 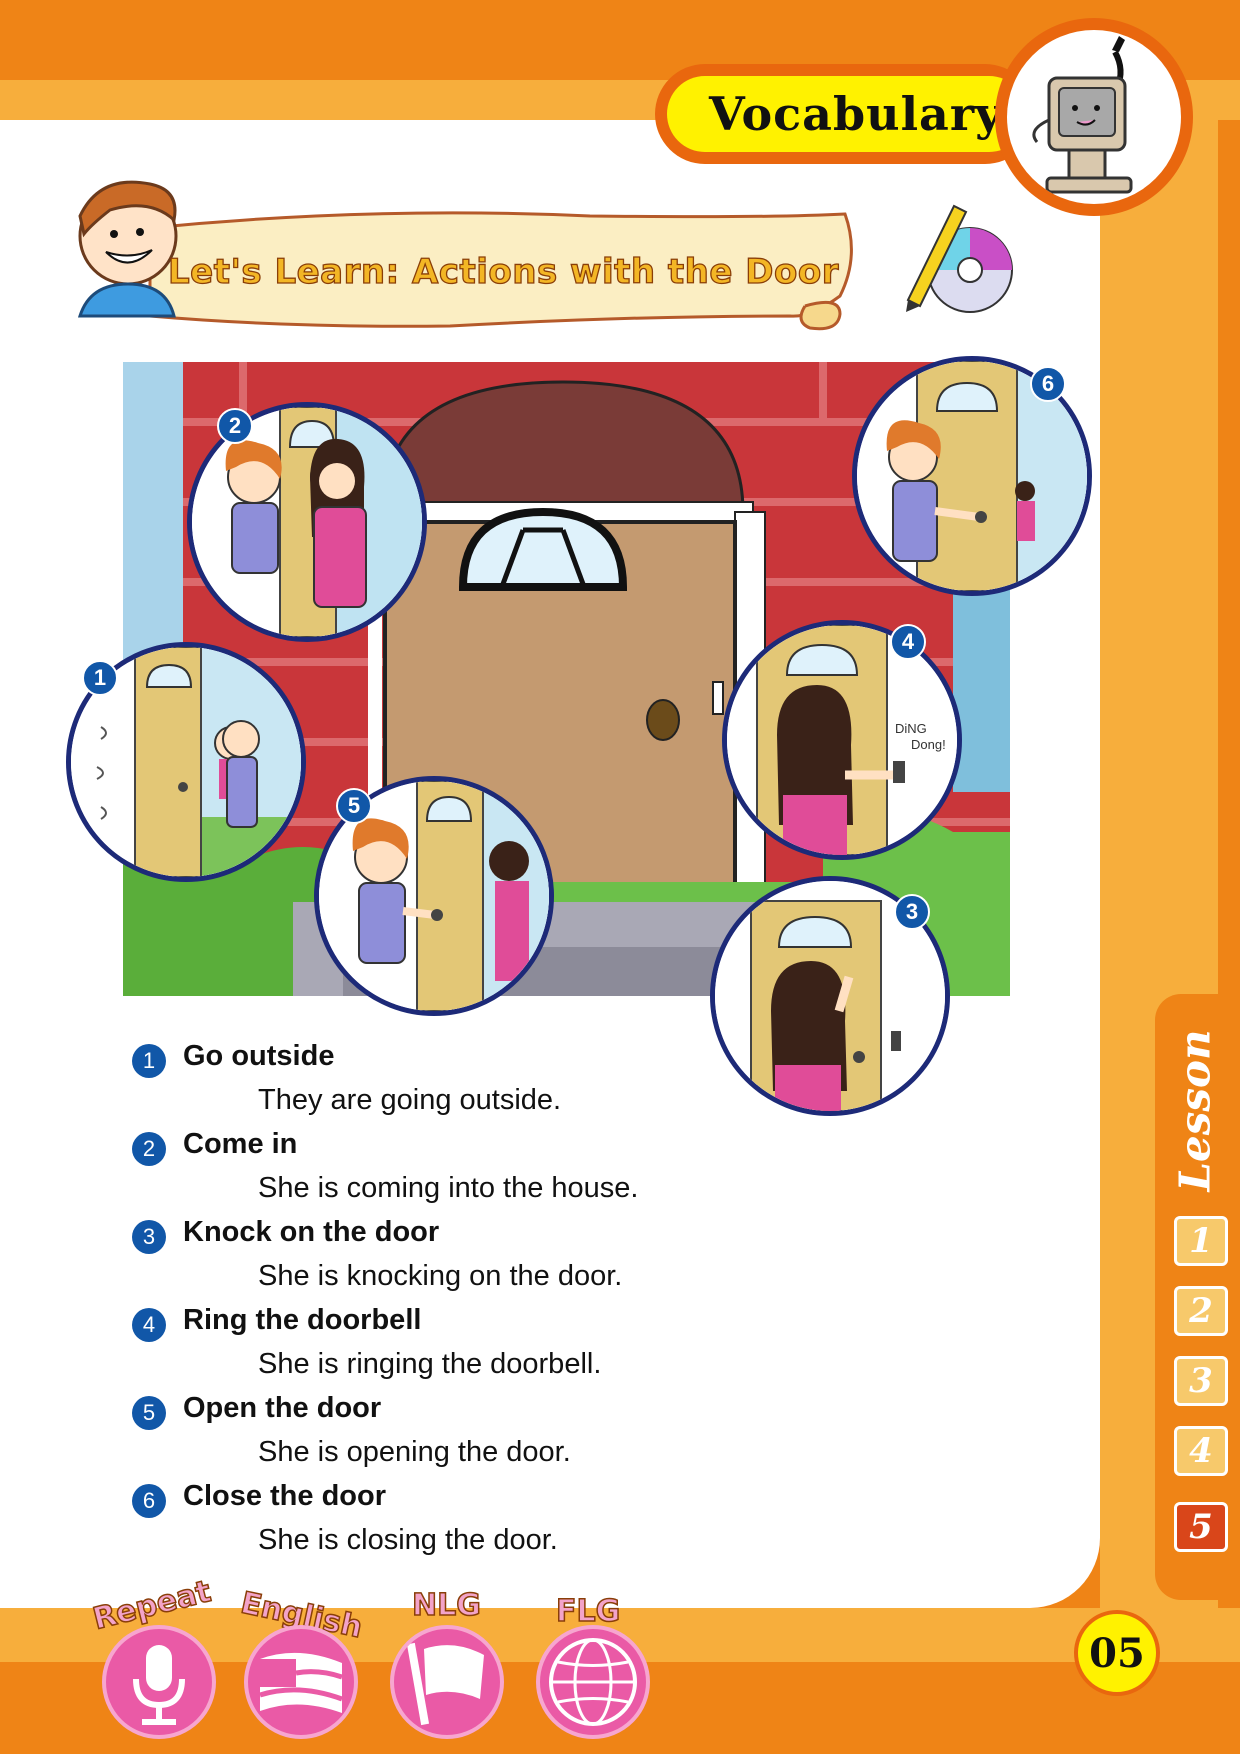 What do you see at coordinates (149, 1149) in the screenshot?
I see `item-number: 2` at bounding box center [149, 1149].